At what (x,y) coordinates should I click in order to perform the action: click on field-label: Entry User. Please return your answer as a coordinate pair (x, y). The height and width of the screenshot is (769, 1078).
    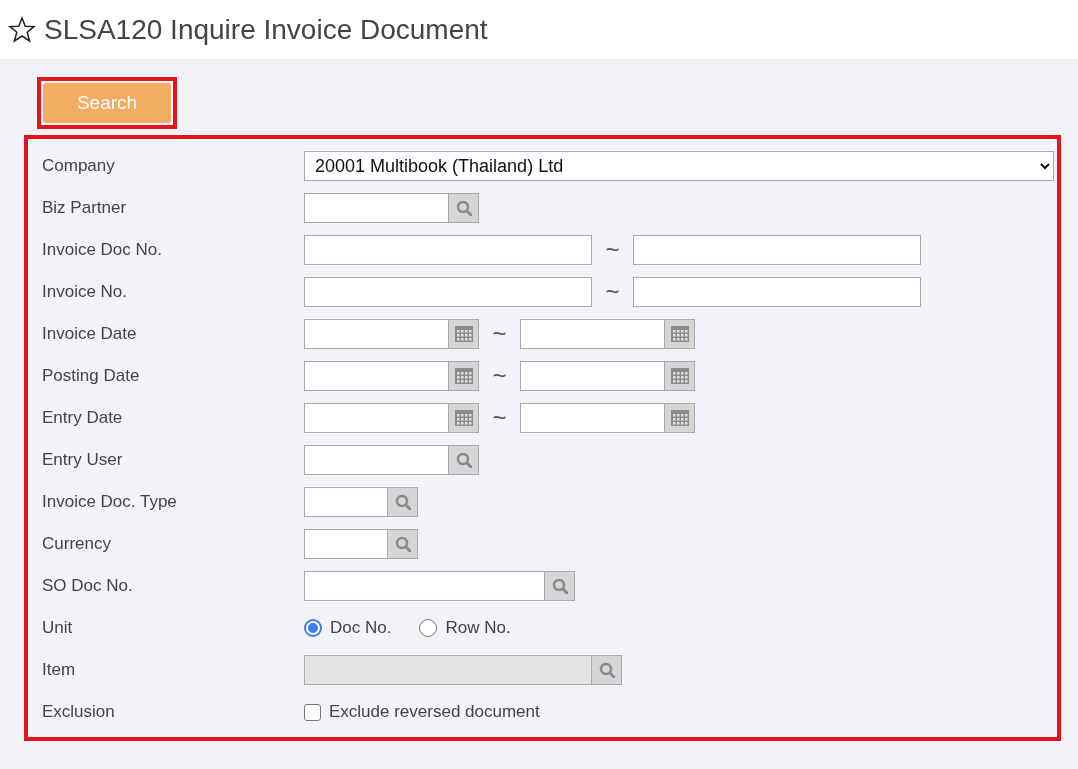
    Looking at the image, I should click on (83, 460).